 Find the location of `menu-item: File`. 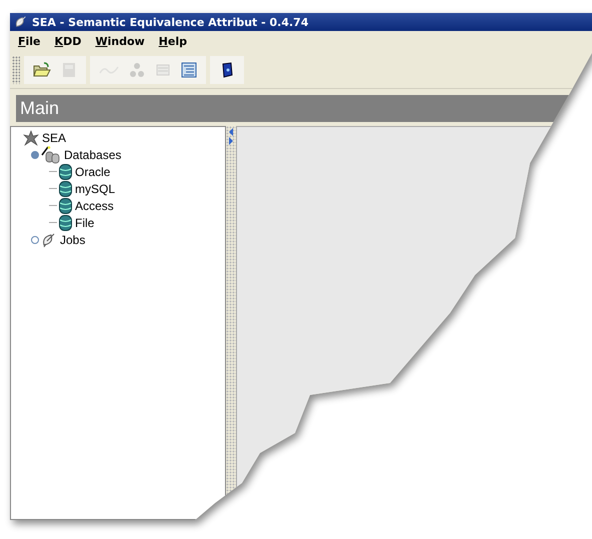

menu-item: File is located at coordinates (29, 41).